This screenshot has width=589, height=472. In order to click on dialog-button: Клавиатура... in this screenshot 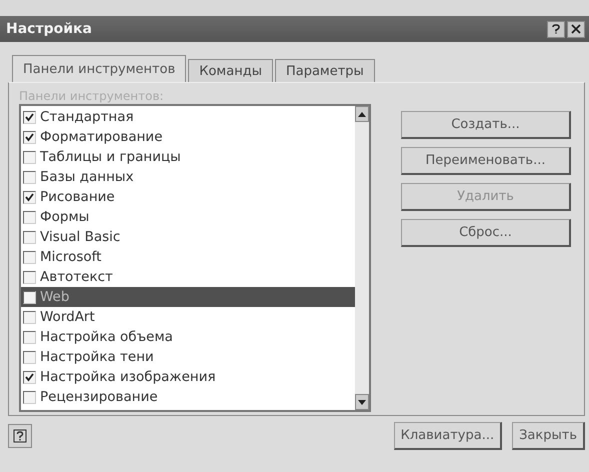, I will do `click(448, 436)`.